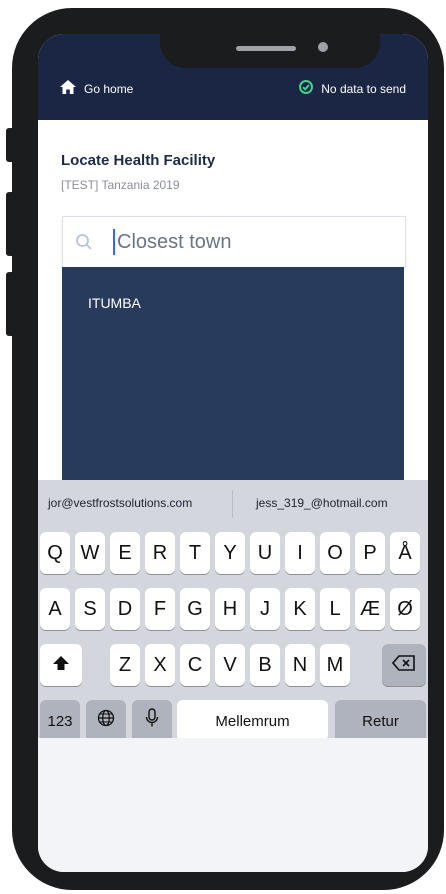 The height and width of the screenshot is (894, 446). What do you see at coordinates (114, 303) in the screenshot?
I see `dropdown-option-itumba: ITUMBA` at bounding box center [114, 303].